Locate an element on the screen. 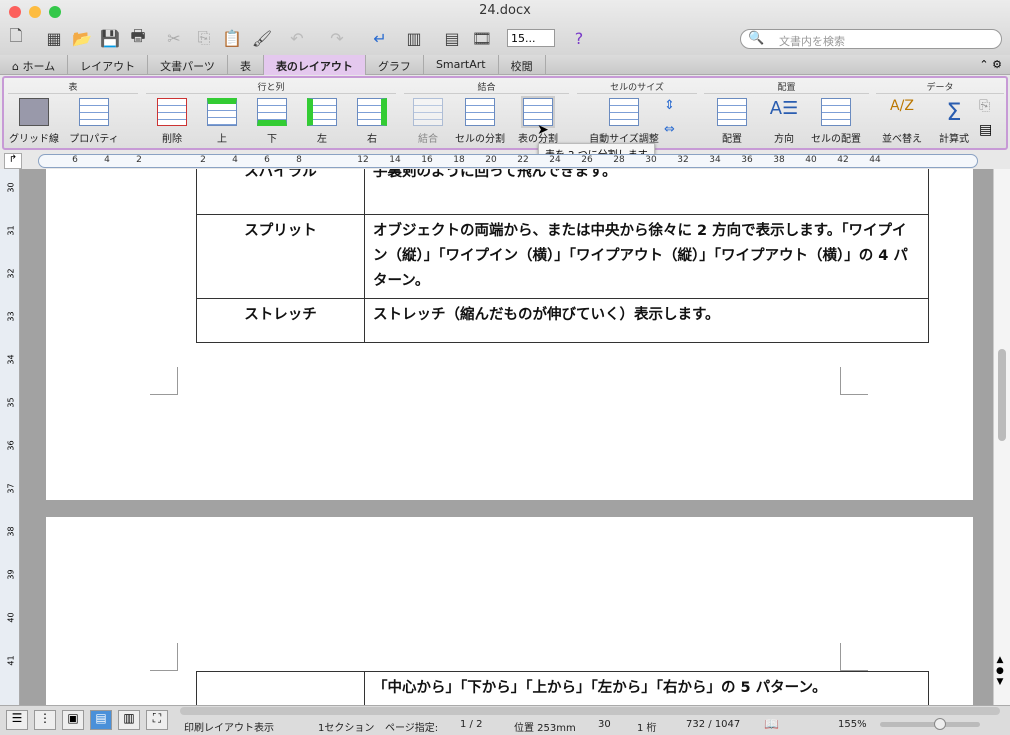 The height and width of the screenshot is (735, 1010). effect-name is located at coordinates (280, 688).